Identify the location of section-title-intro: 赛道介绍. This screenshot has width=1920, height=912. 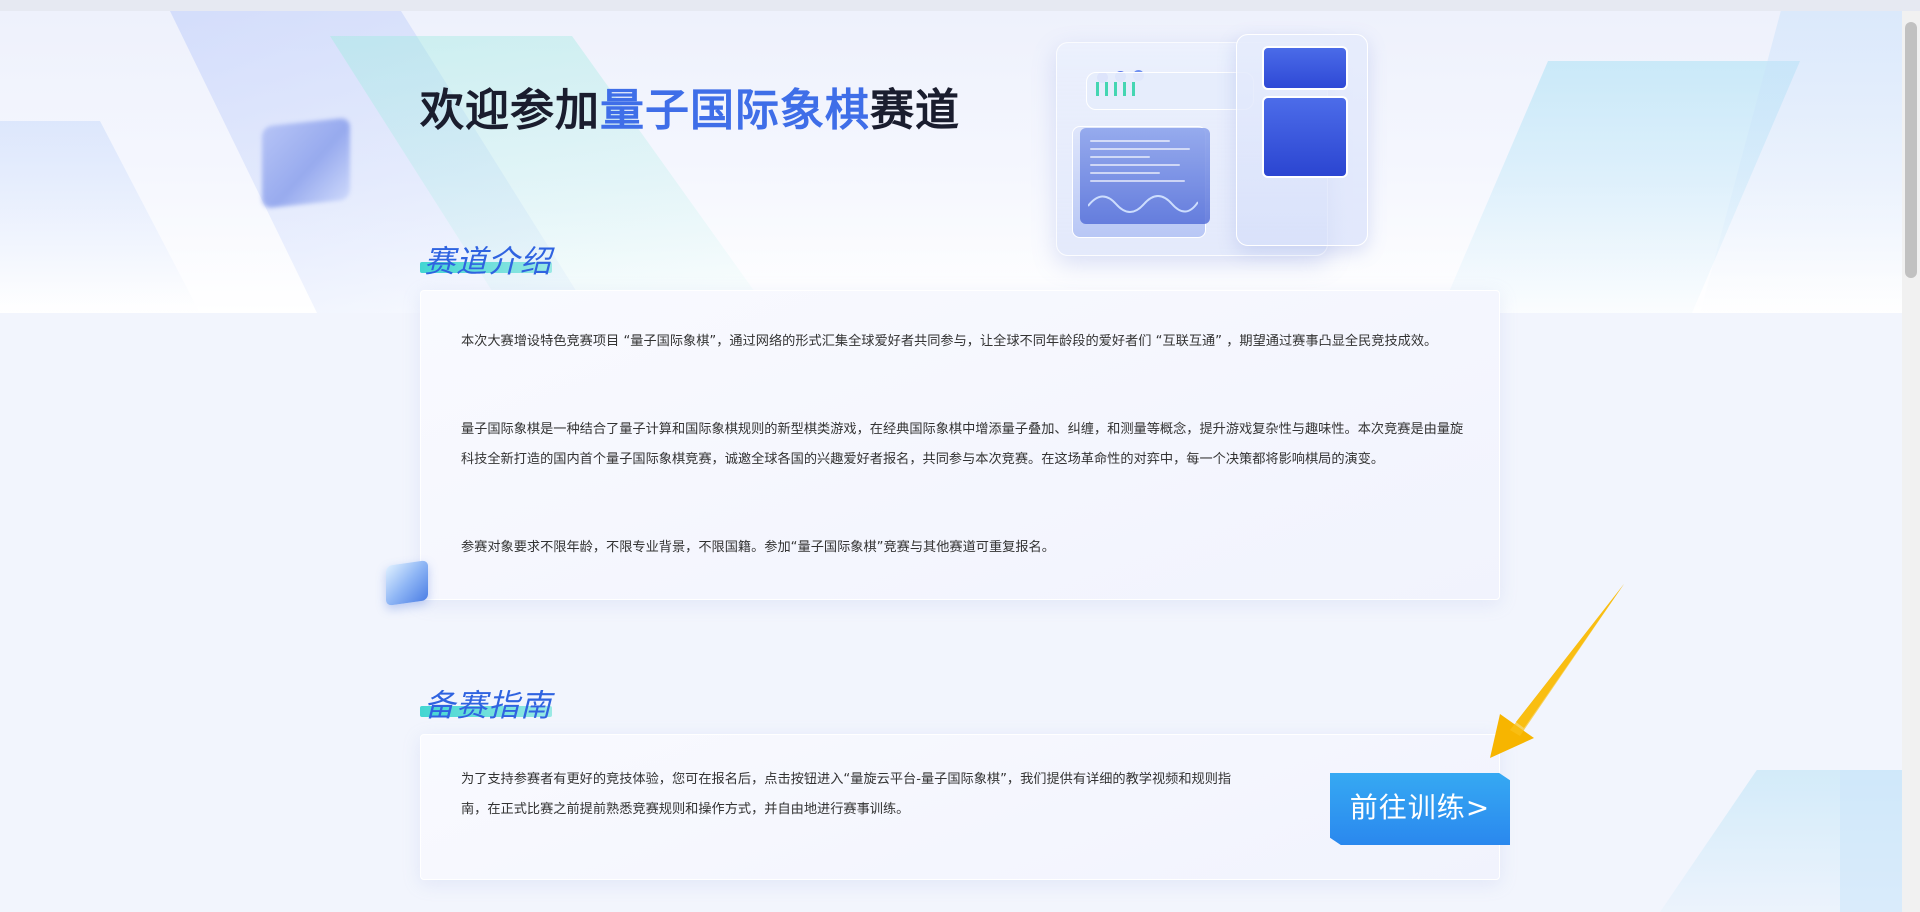
(488, 262).